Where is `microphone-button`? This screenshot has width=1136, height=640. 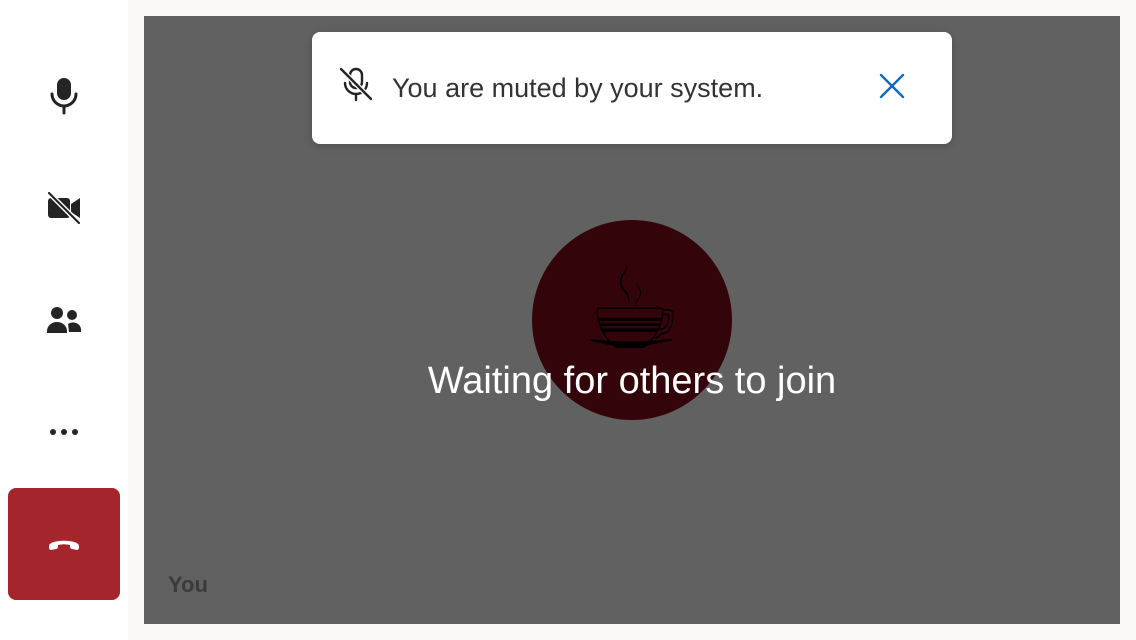
microphone-button is located at coordinates (64, 96).